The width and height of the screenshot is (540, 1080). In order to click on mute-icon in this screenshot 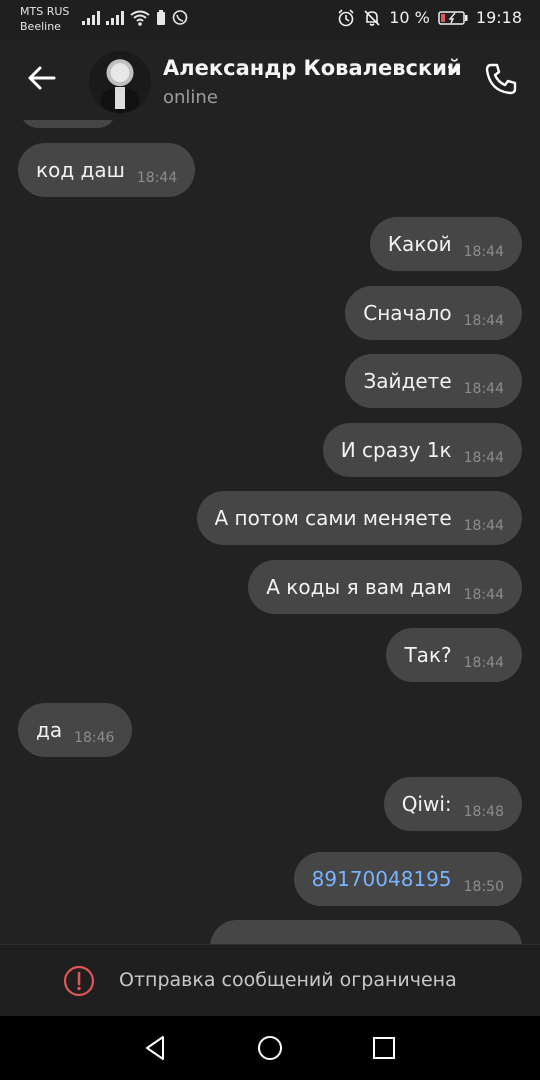, I will do `click(372, 17)`.